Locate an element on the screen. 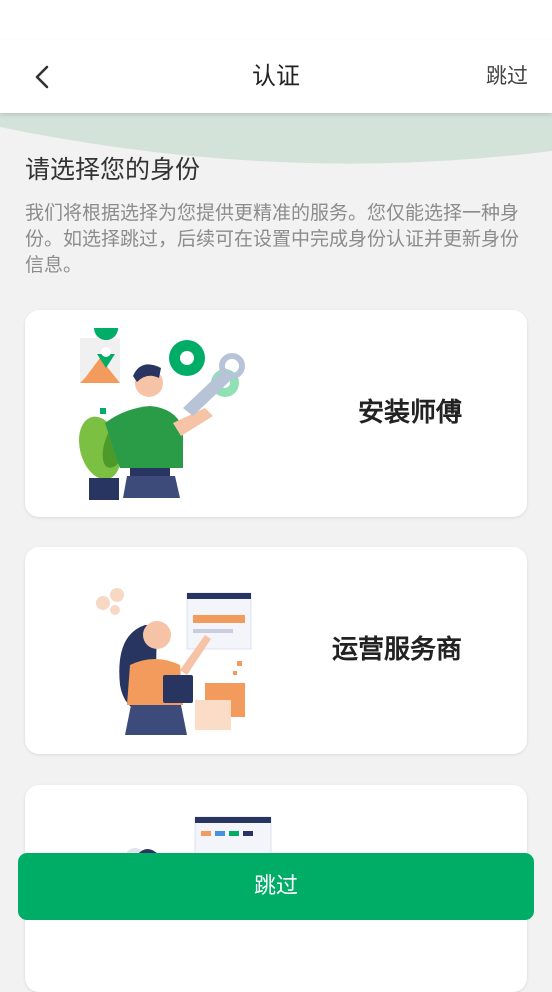  skip-link: 跳过 is located at coordinates (507, 76).